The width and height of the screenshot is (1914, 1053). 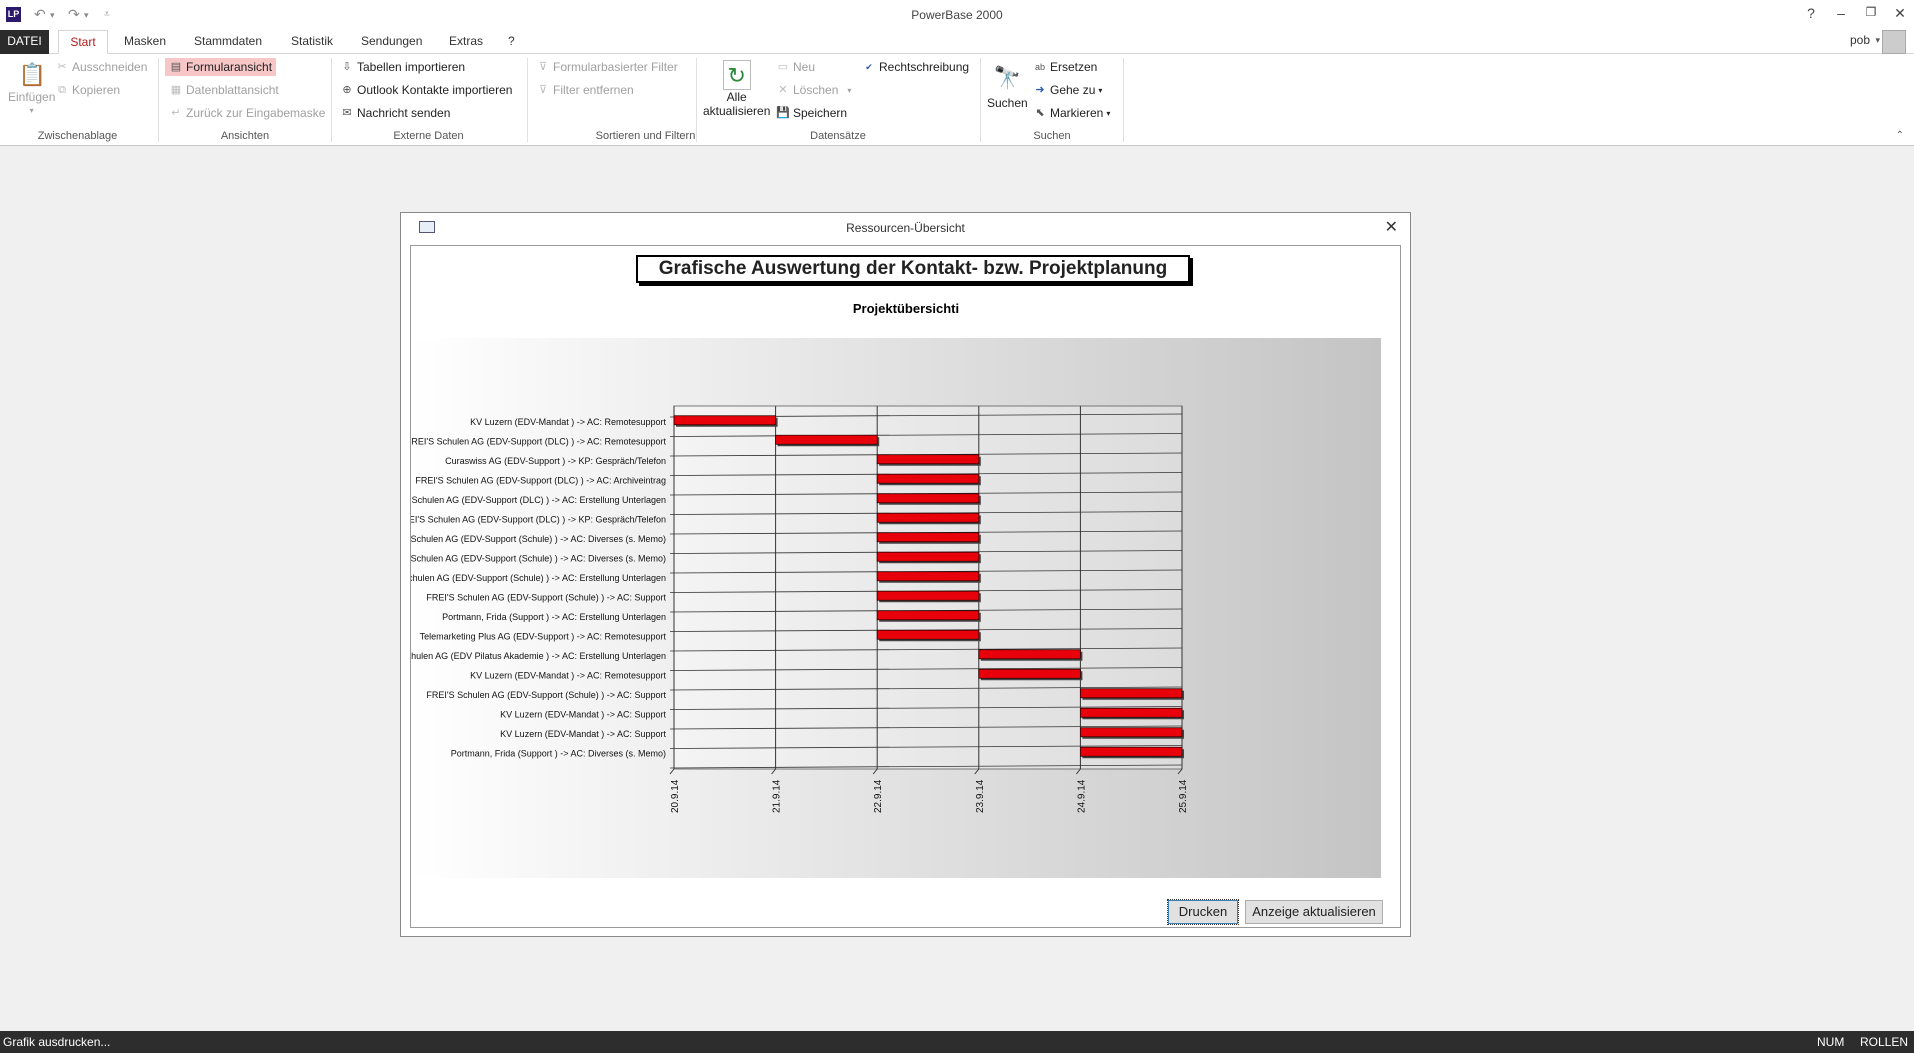 What do you see at coordinates (101, 67) in the screenshot?
I see `cut-button: ✂ Ausschneiden` at bounding box center [101, 67].